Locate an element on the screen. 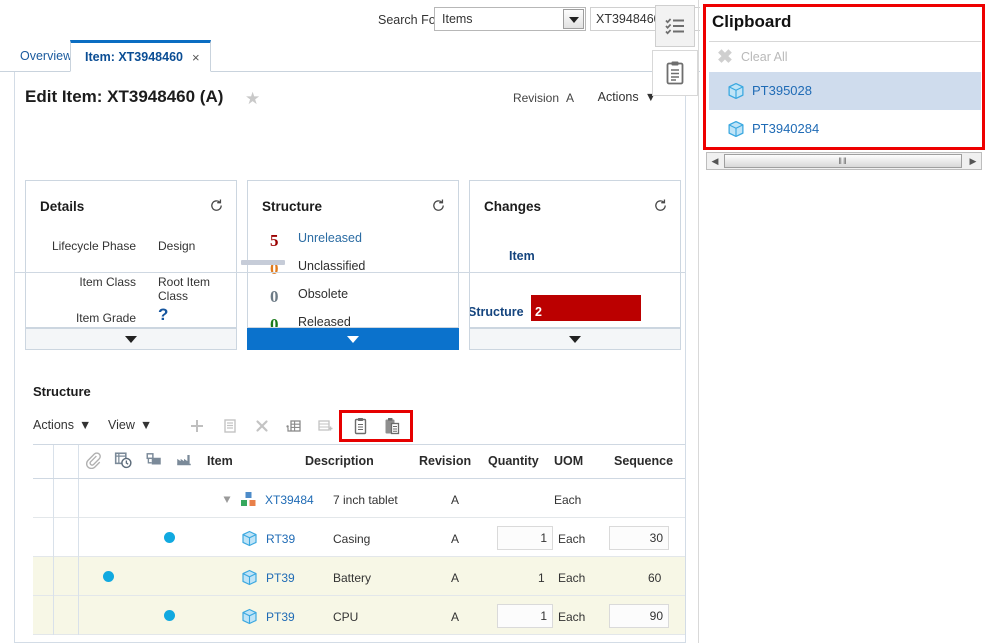  changes-card-expand is located at coordinates (575, 339).